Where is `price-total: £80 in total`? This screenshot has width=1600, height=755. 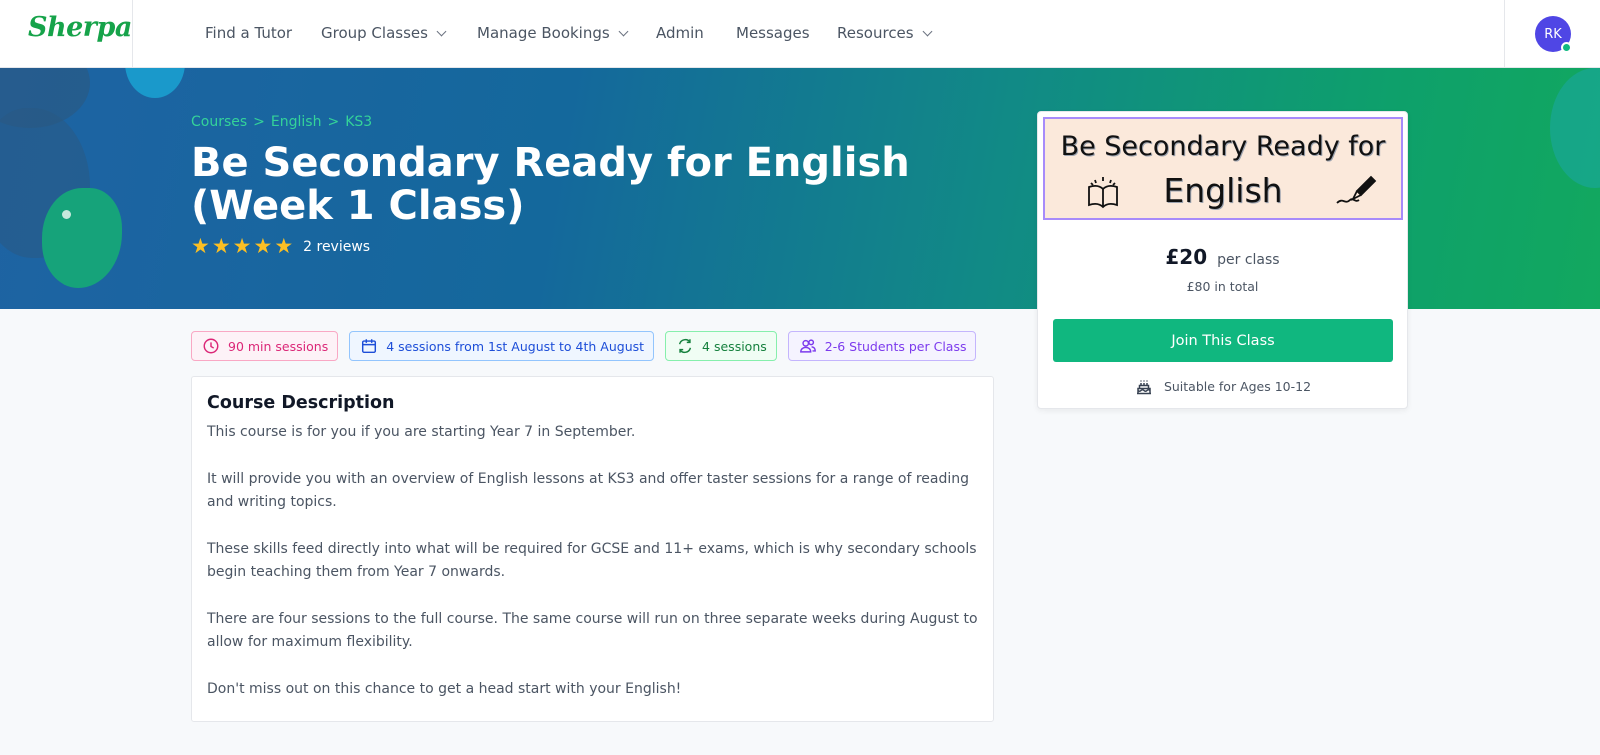 price-total: £80 in total is located at coordinates (1222, 286).